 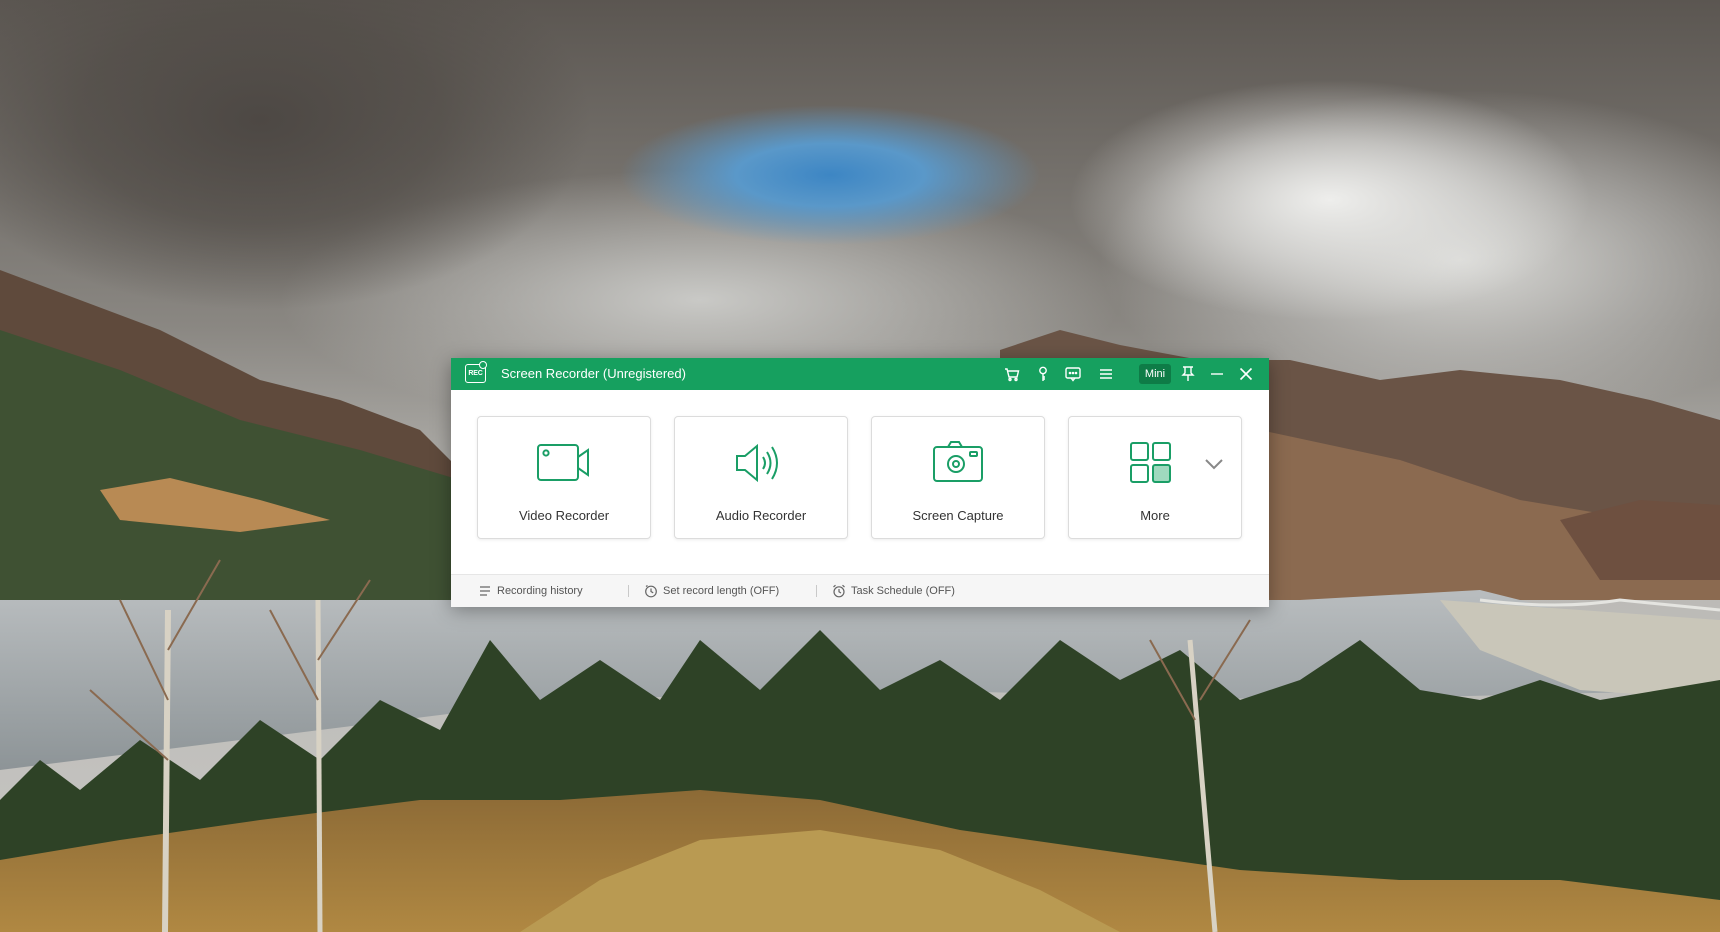 I want to click on task-schedule-link: Task Schedule (OFF), so click(x=893, y=591).